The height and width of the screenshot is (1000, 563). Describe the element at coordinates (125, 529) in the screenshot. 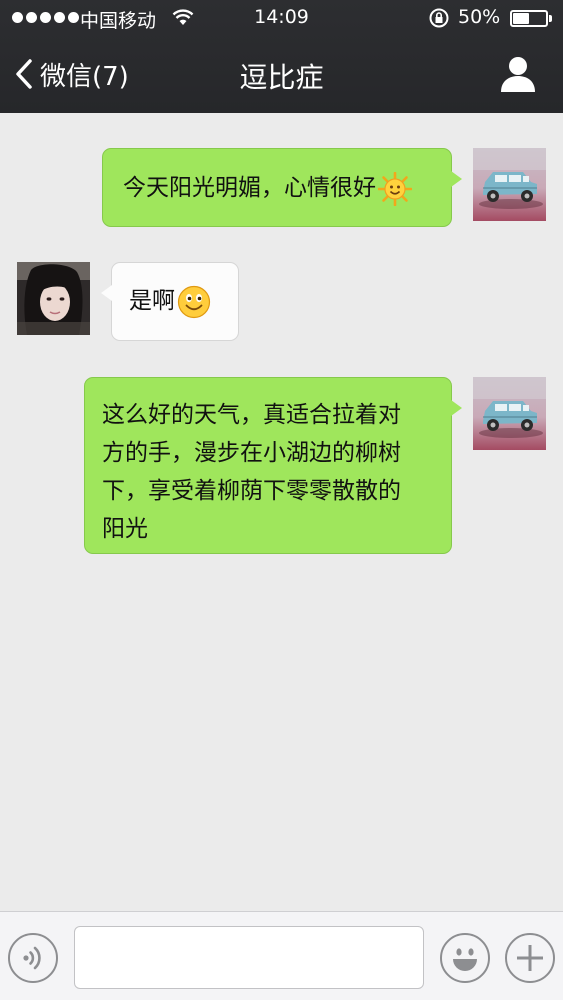

I see `message-text-line: 阳光` at that location.